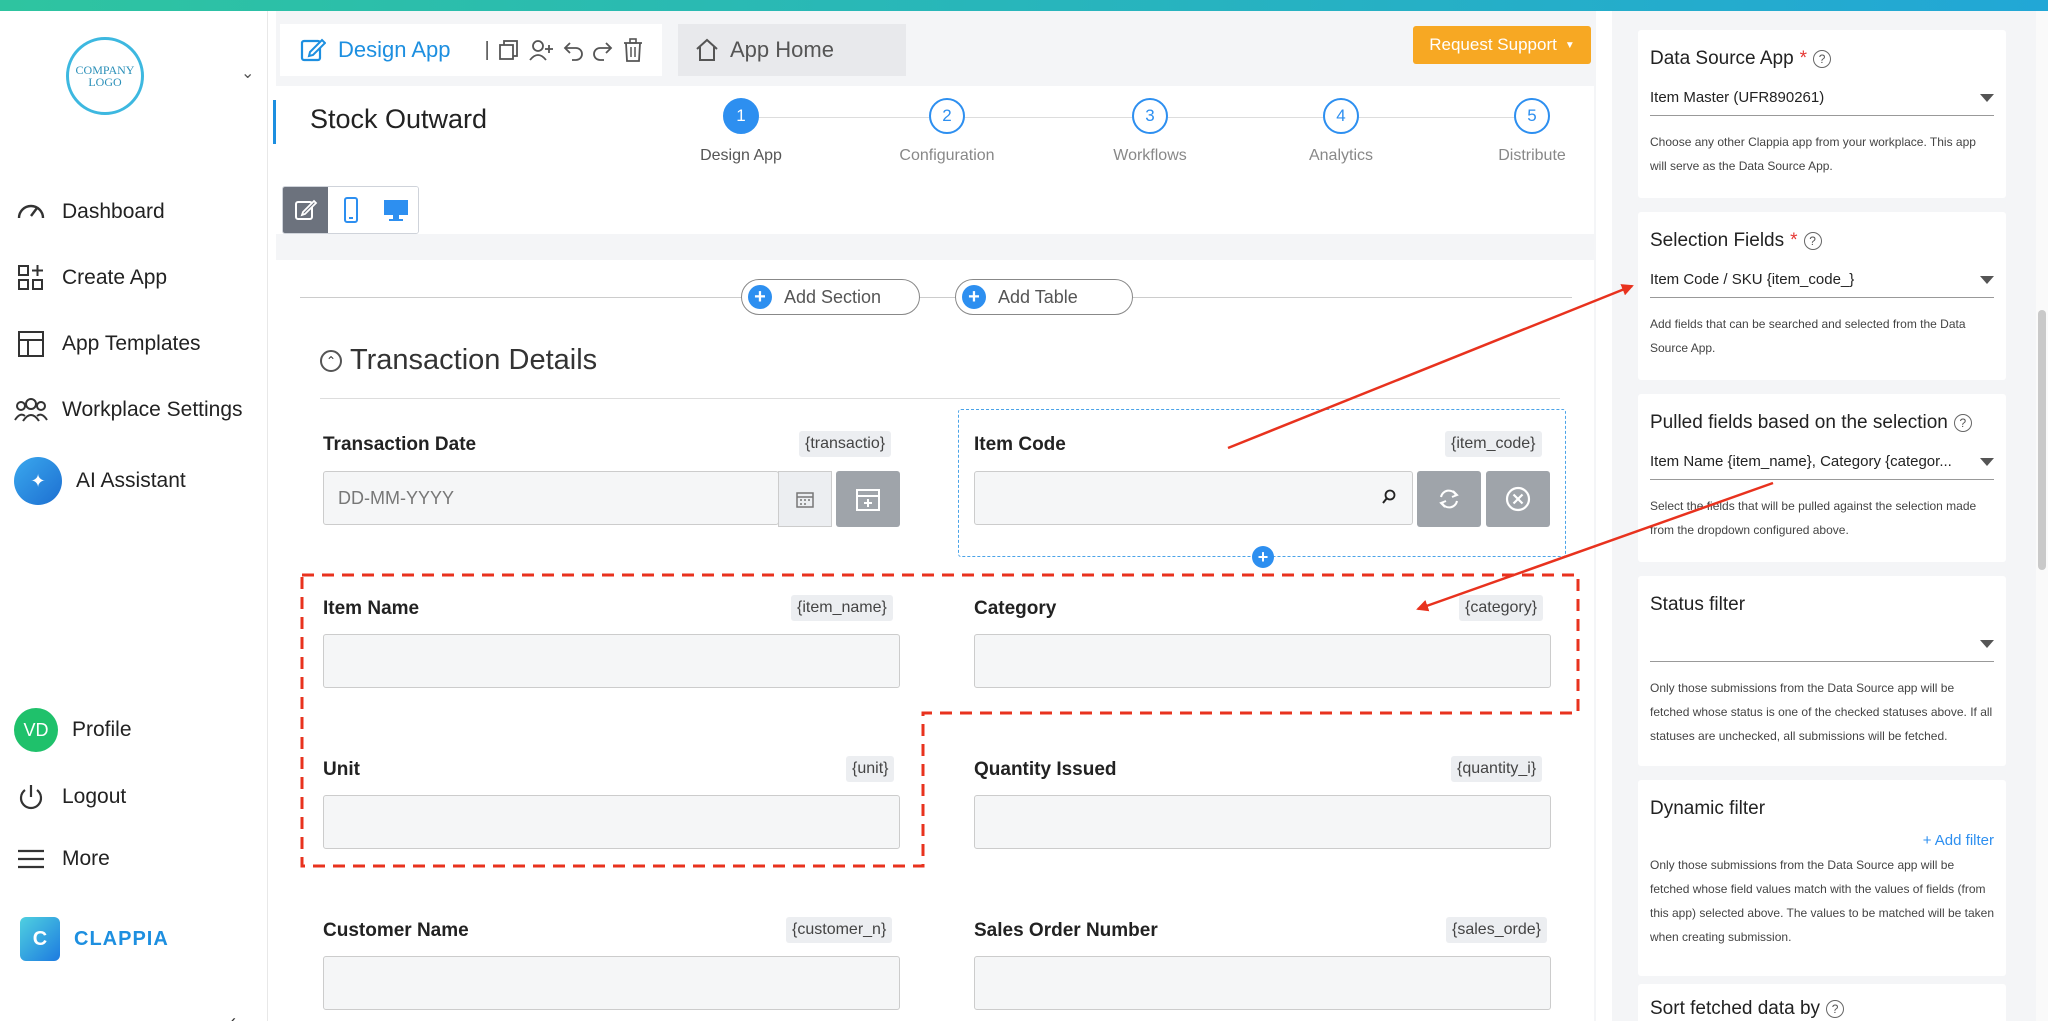 This screenshot has height=1021, width=2048. I want to click on calendar-add-button, so click(868, 499).